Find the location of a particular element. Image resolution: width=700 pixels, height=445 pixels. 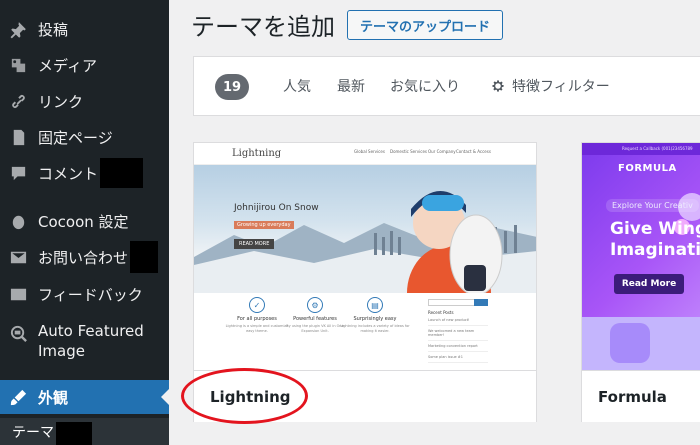

submenu-item-themes: テーマ is located at coordinates (84, 431).